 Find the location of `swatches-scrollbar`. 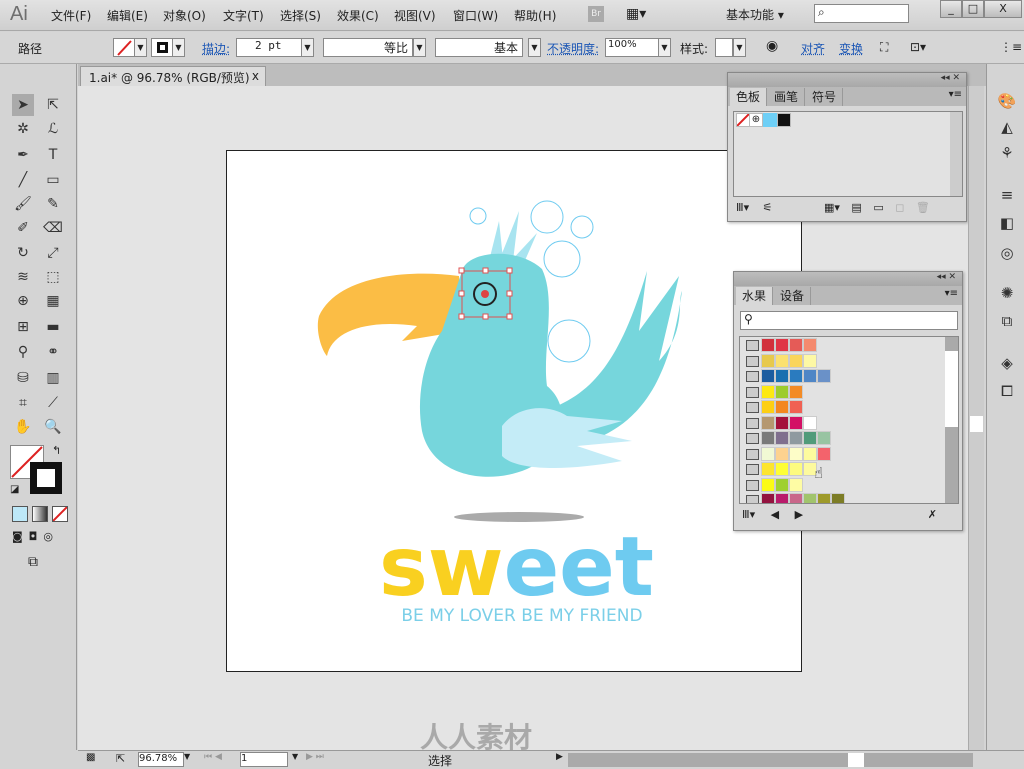

swatches-scrollbar is located at coordinates (956, 154).